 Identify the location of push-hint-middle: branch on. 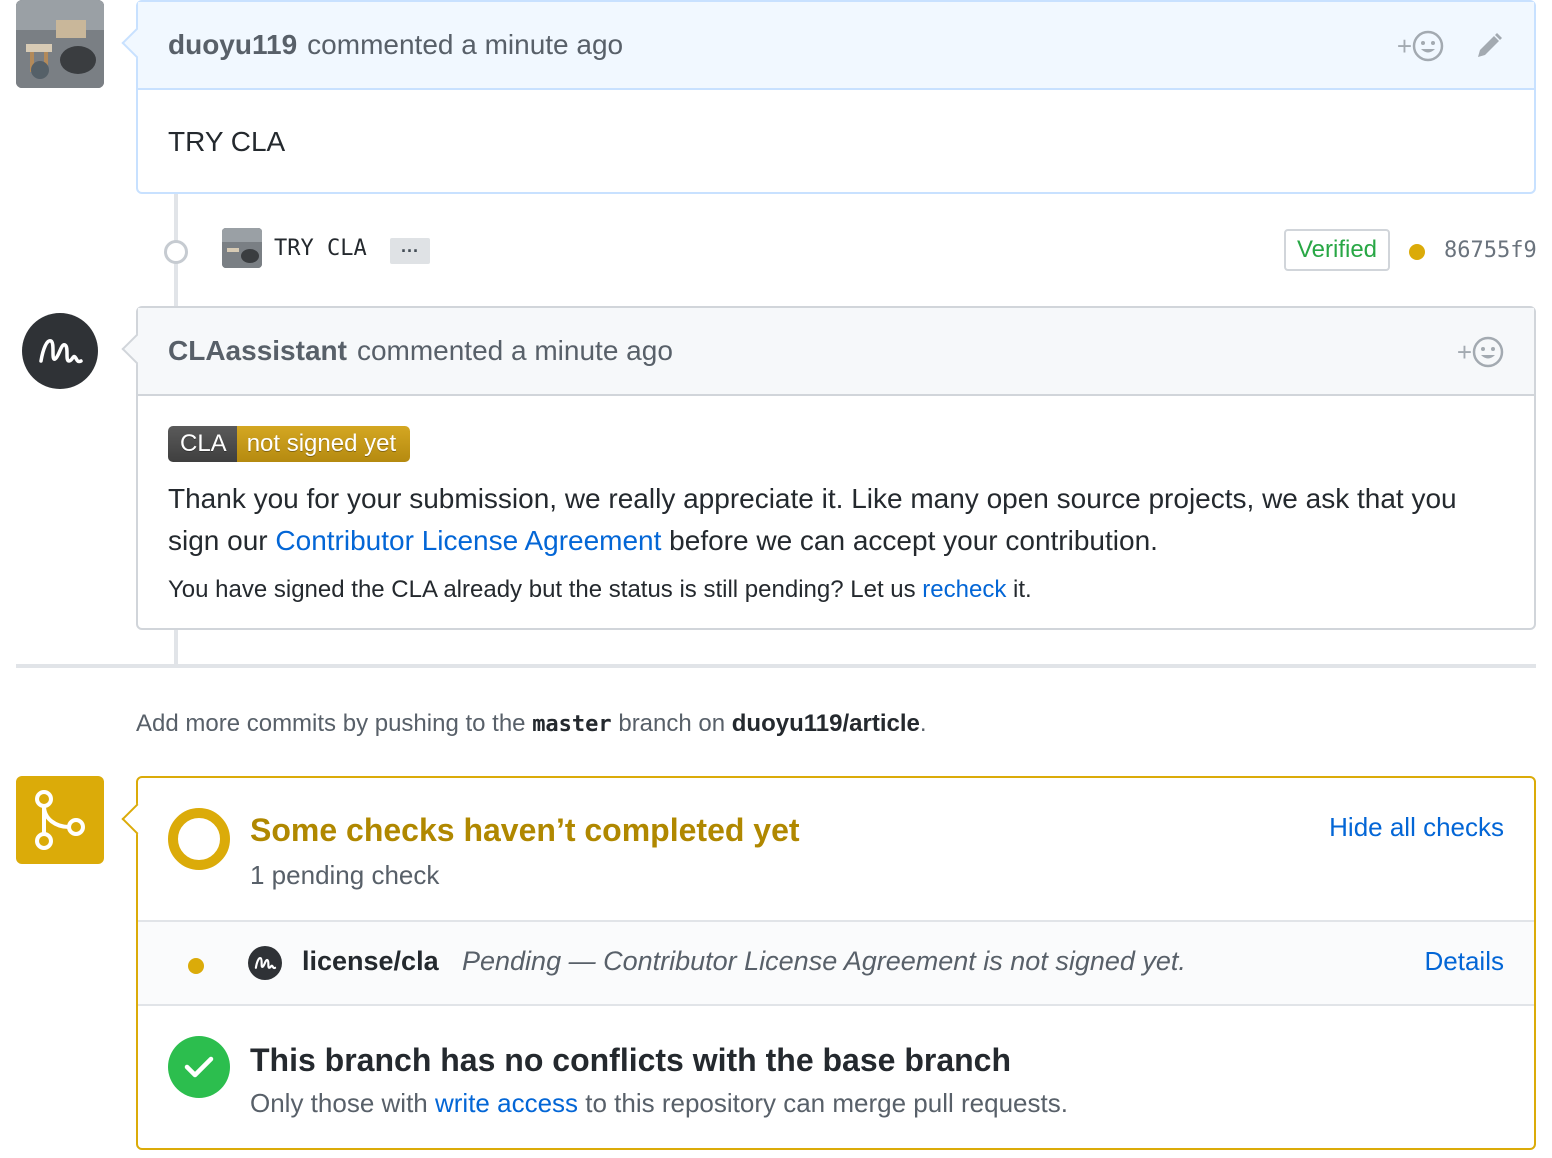
(671, 723).